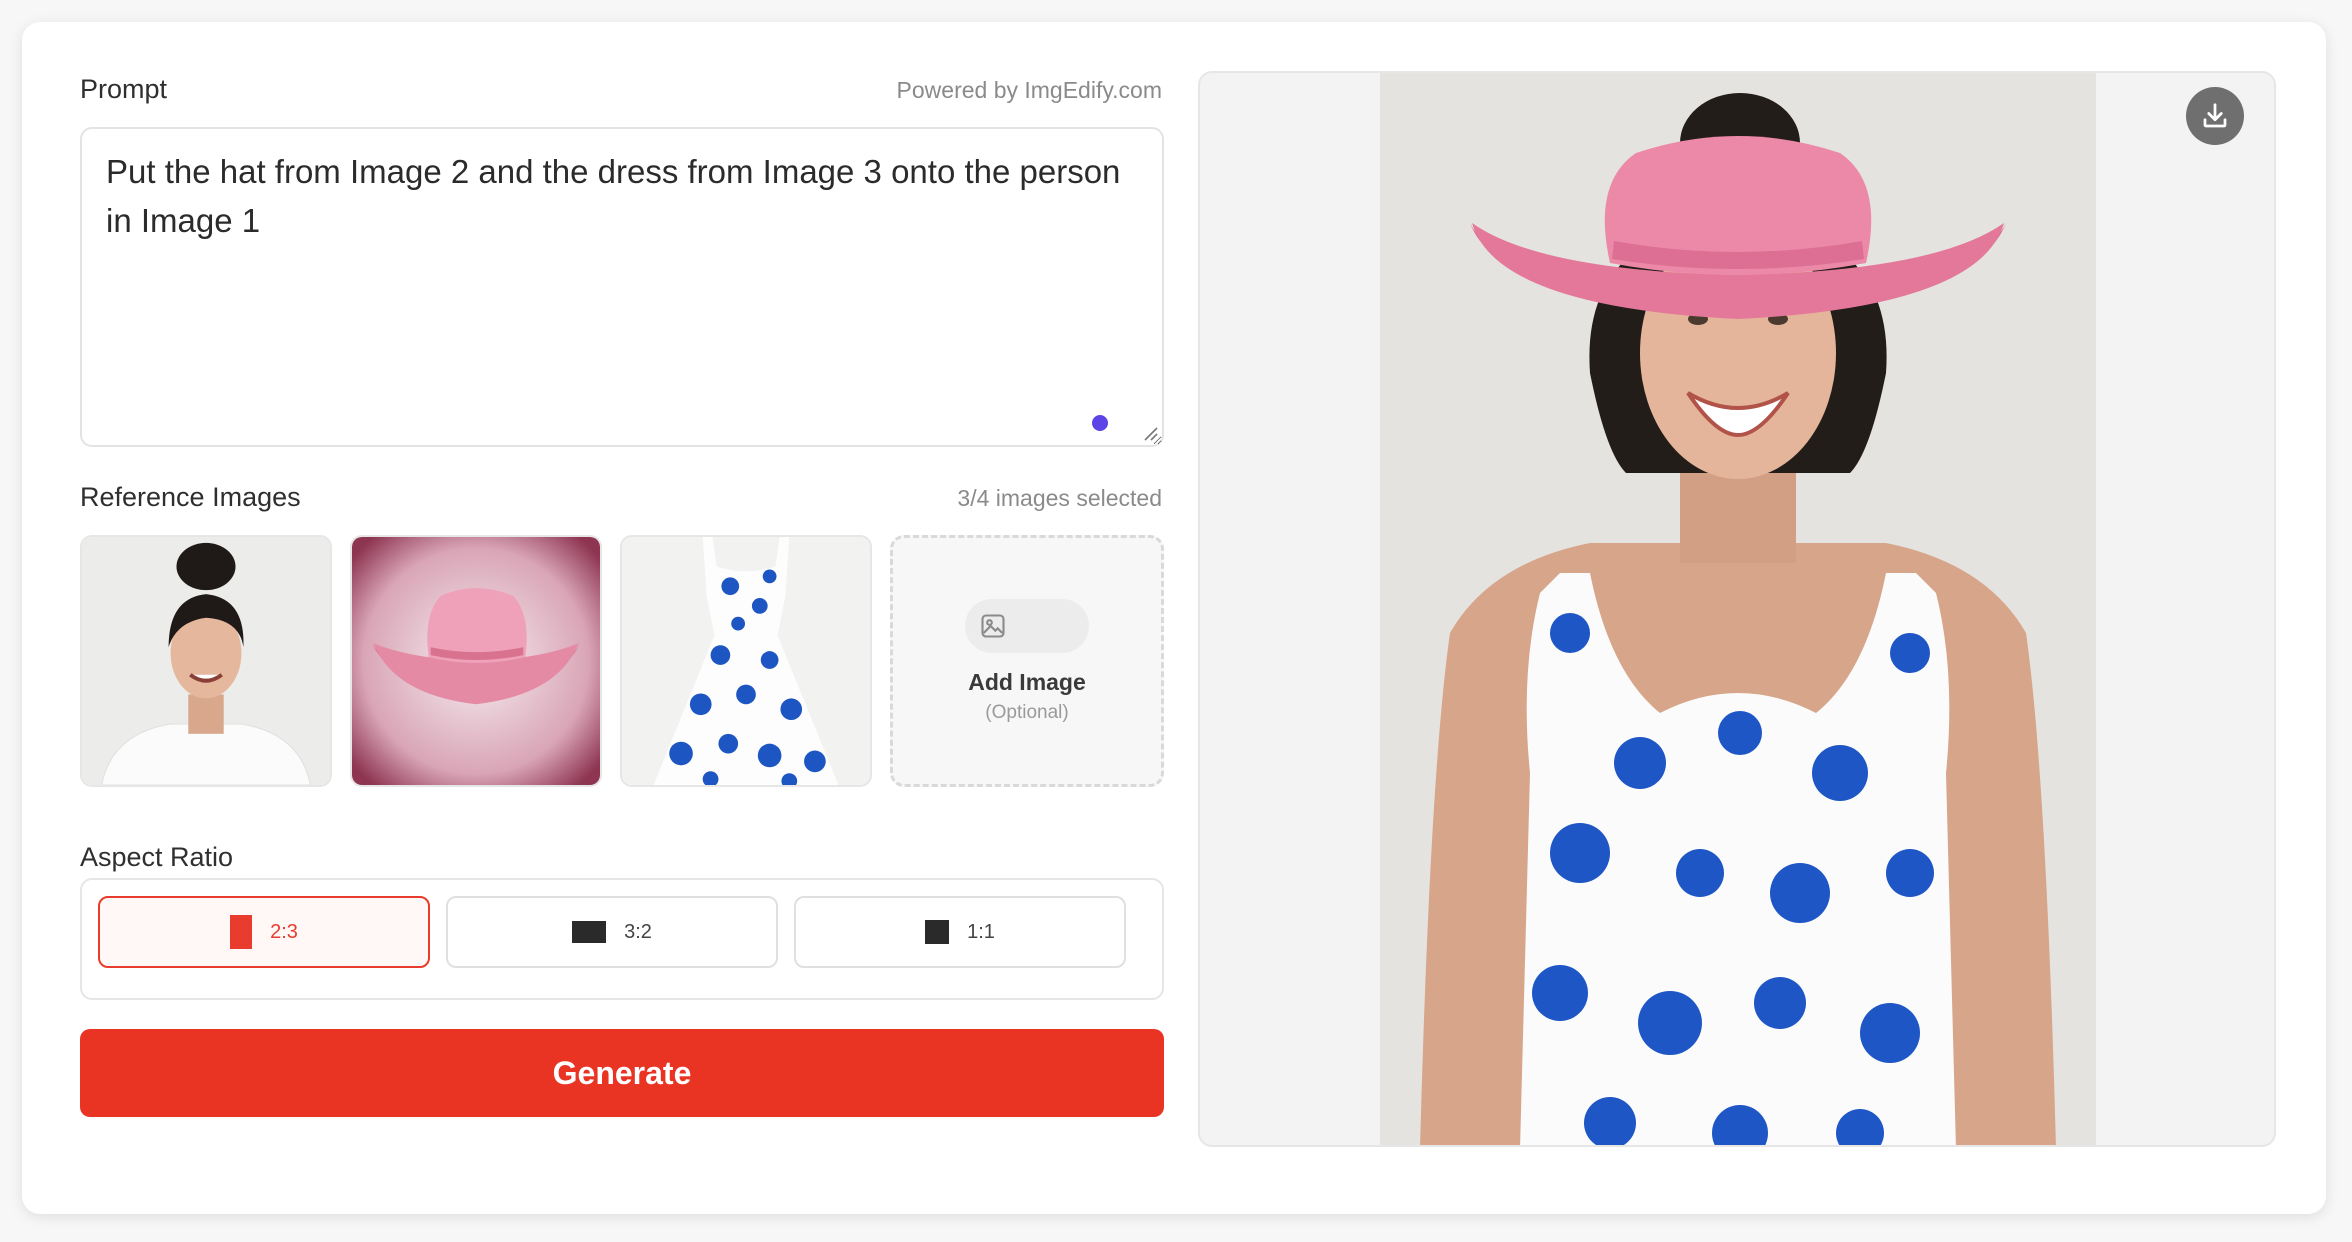 This screenshot has width=2352, height=1242. Describe the element at coordinates (612, 932) in the screenshot. I see `ratio-3-2-button: 3:2` at that location.